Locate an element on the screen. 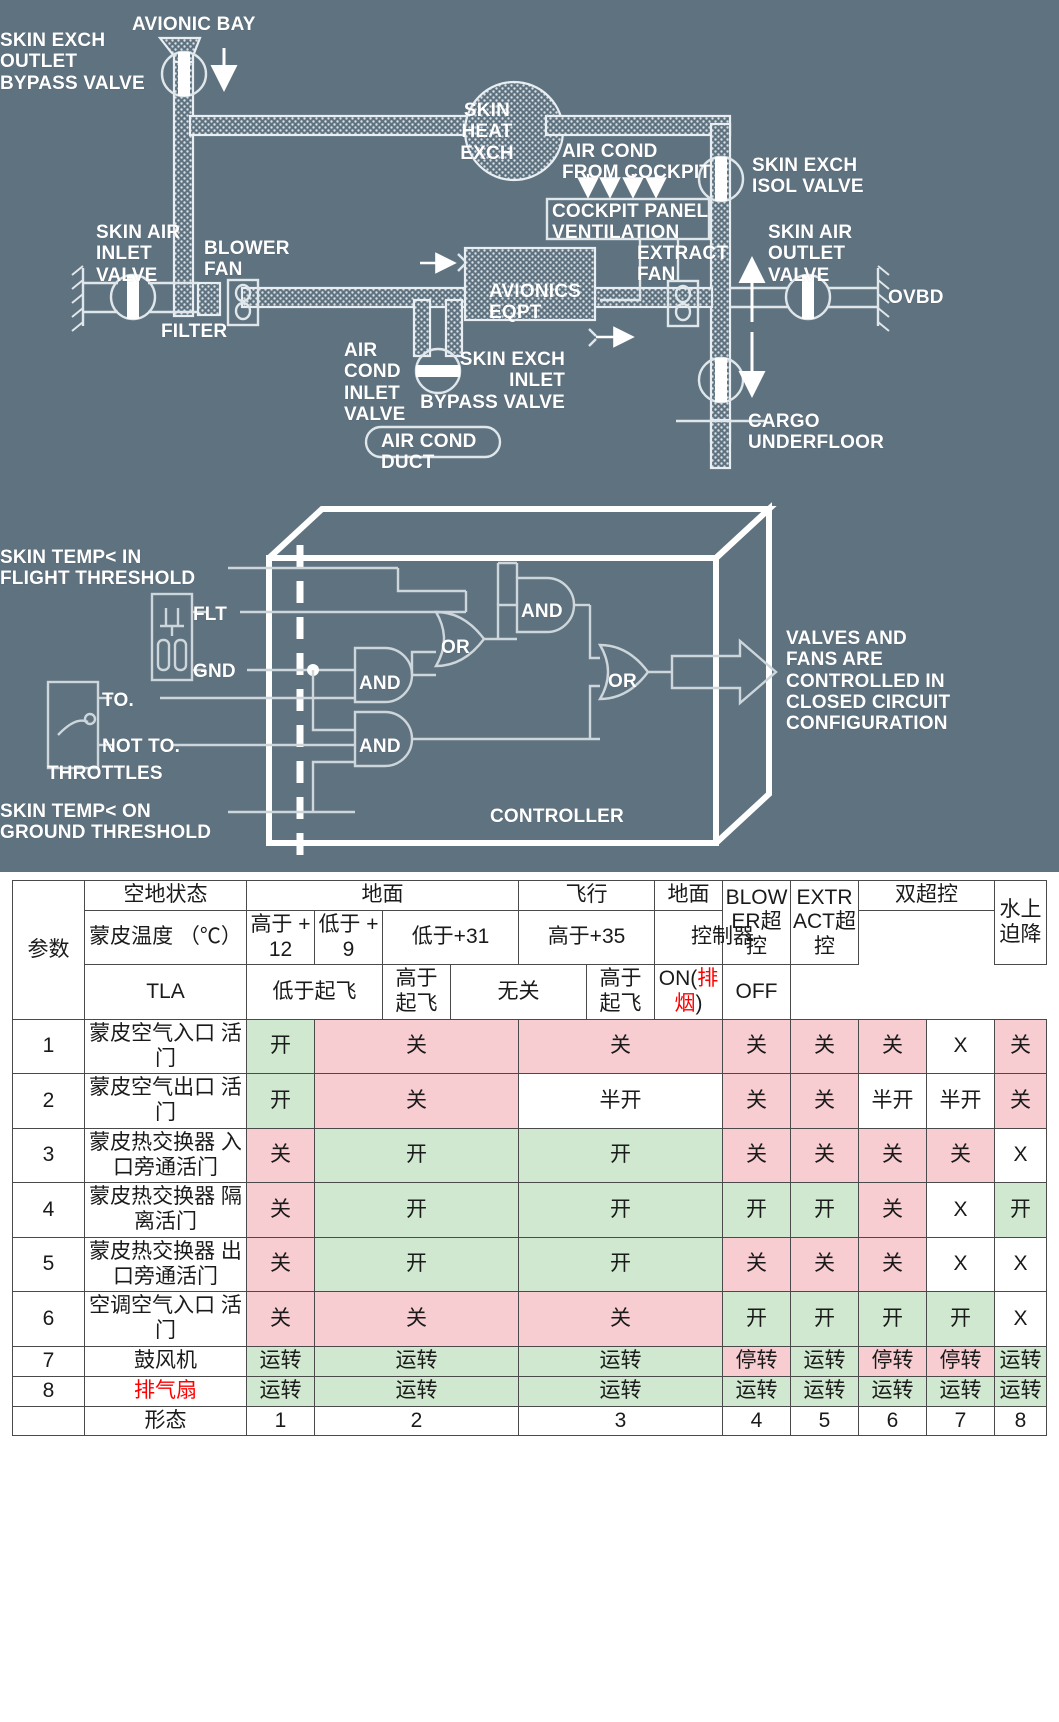 The image size is (1059, 1722). row-index: 6 is located at coordinates (48, 1319).